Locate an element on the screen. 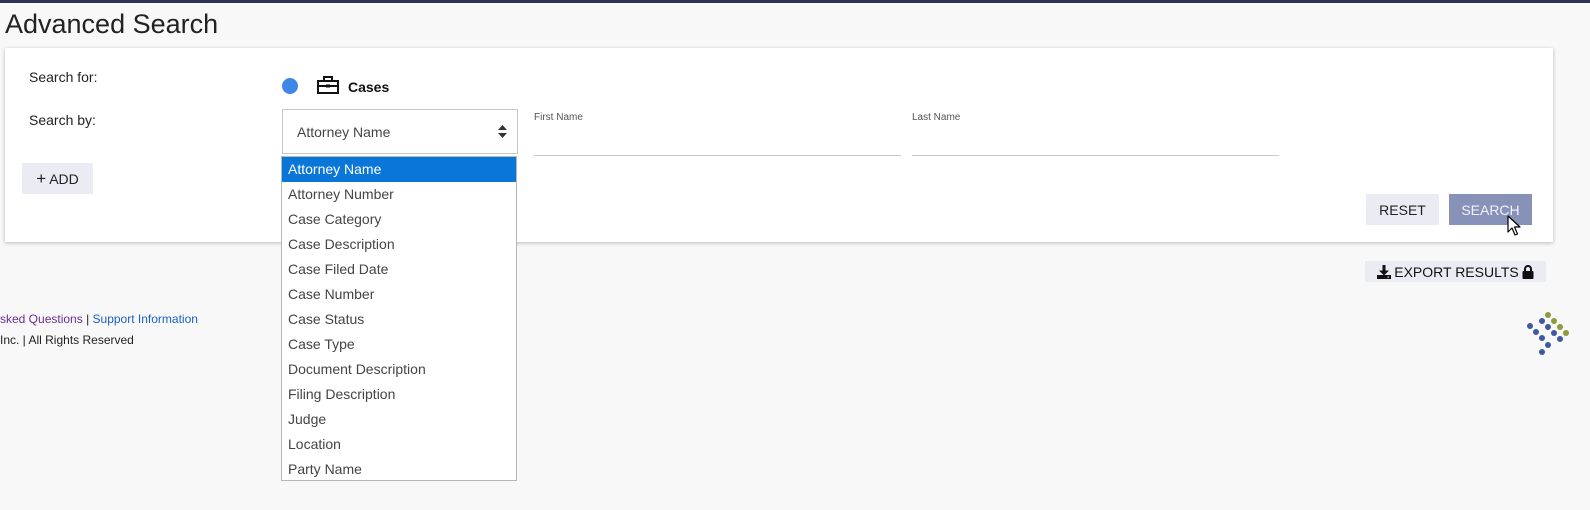 This screenshot has width=1590, height=510. cases-radio is located at coordinates (290, 86).